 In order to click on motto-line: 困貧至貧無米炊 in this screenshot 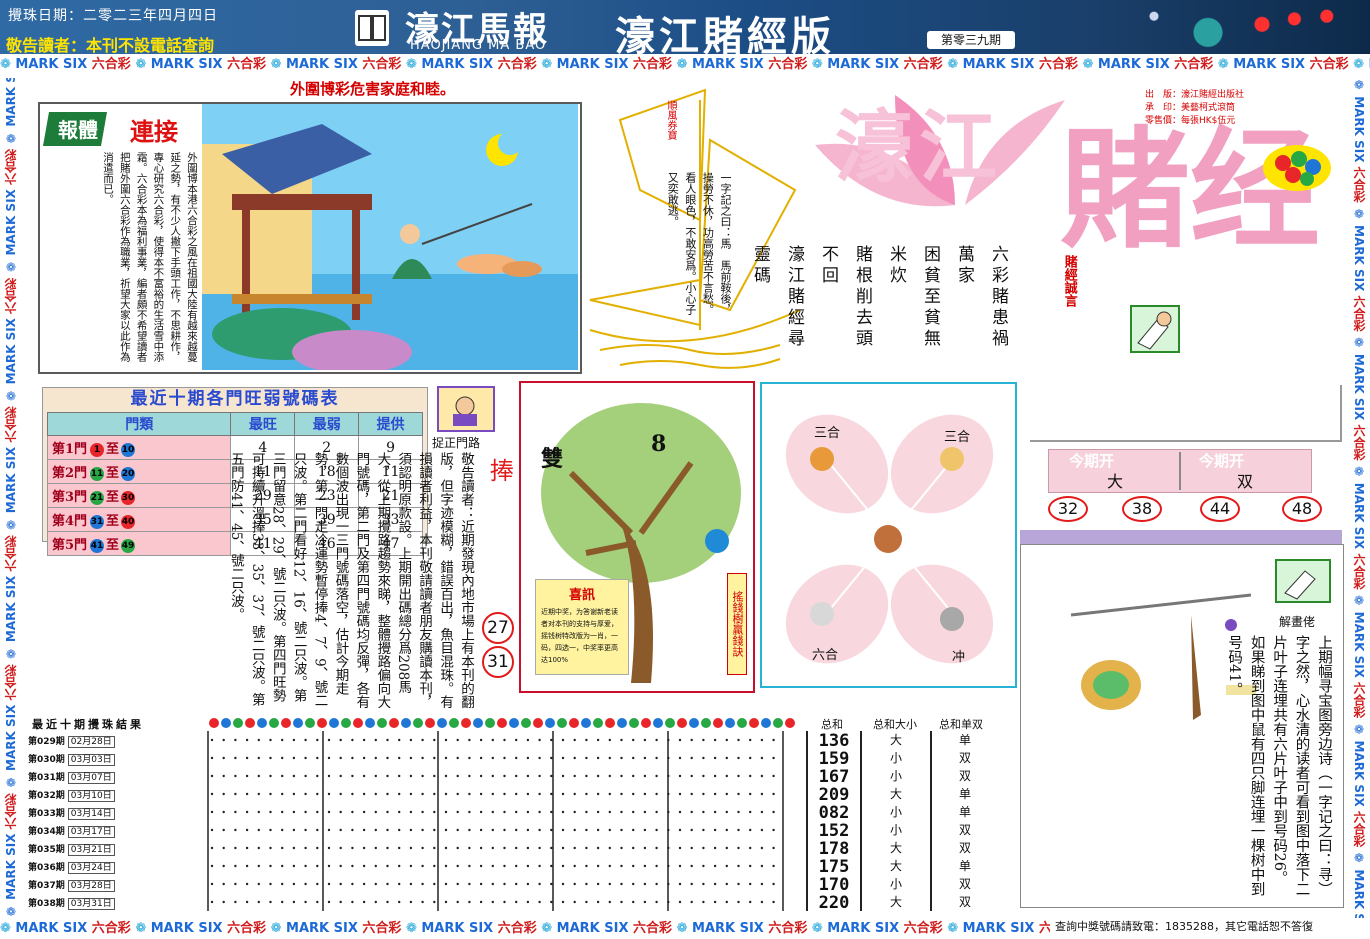, I will do `click(913, 297)`.